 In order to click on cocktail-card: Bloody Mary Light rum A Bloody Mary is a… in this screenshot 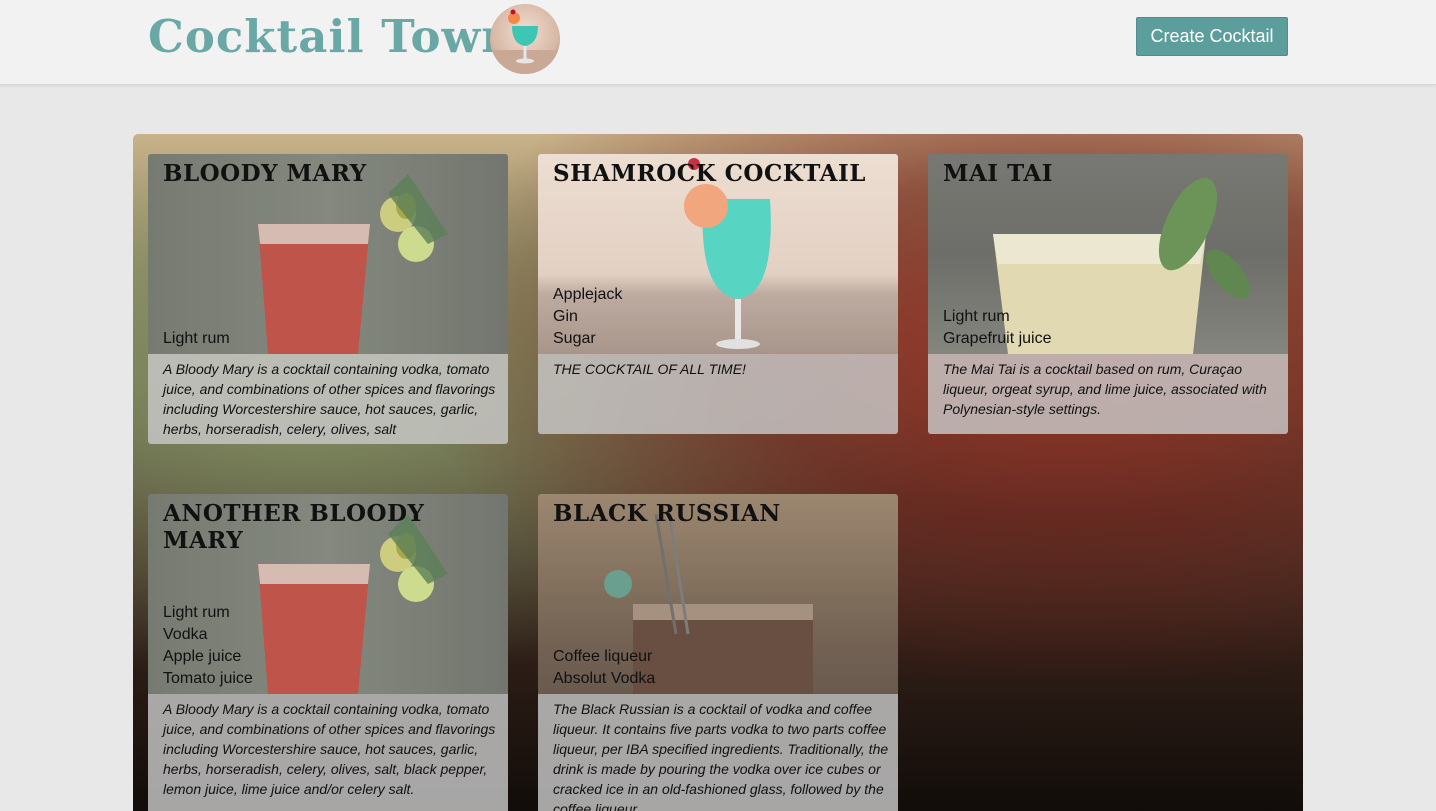, I will do `click(328, 299)`.